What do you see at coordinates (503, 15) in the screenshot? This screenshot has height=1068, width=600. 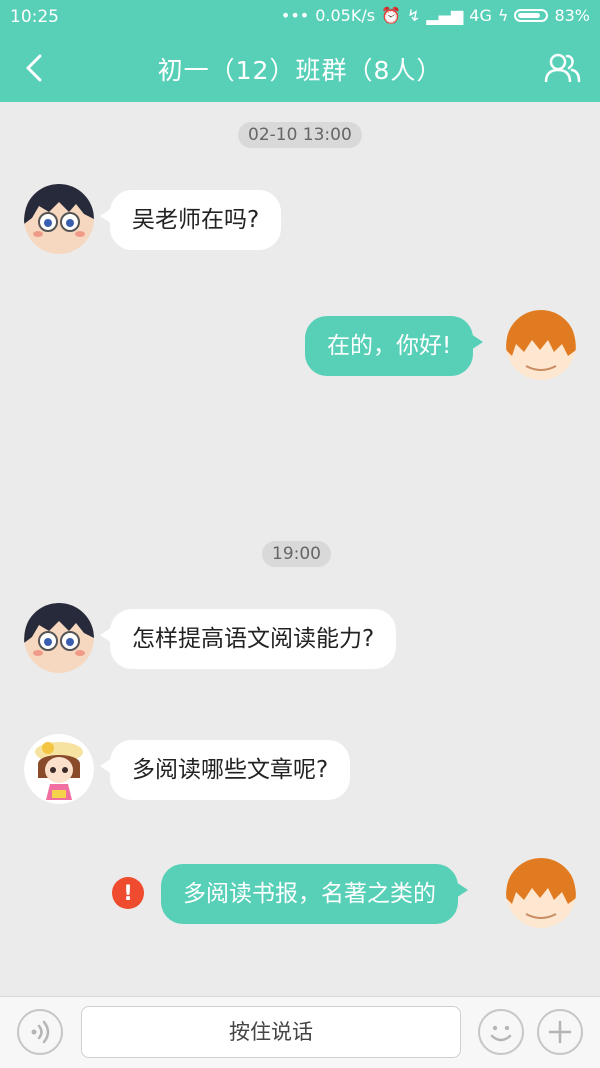 I see `charging-icon: ϟ` at bounding box center [503, 15].